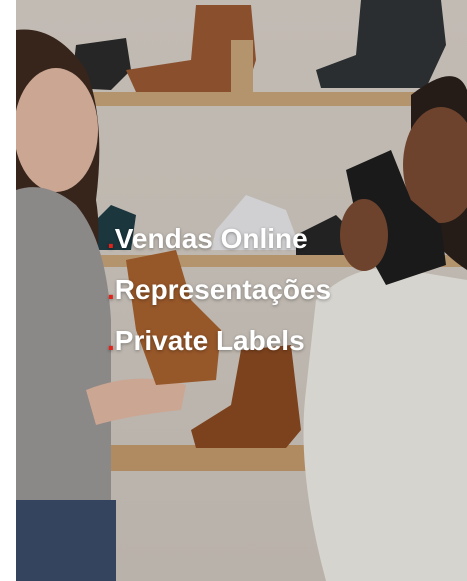 Image resolution: width=467 pixels, height=581 pixels. I want to click on service-item-representacoes: .Representações, so click(219, 290).